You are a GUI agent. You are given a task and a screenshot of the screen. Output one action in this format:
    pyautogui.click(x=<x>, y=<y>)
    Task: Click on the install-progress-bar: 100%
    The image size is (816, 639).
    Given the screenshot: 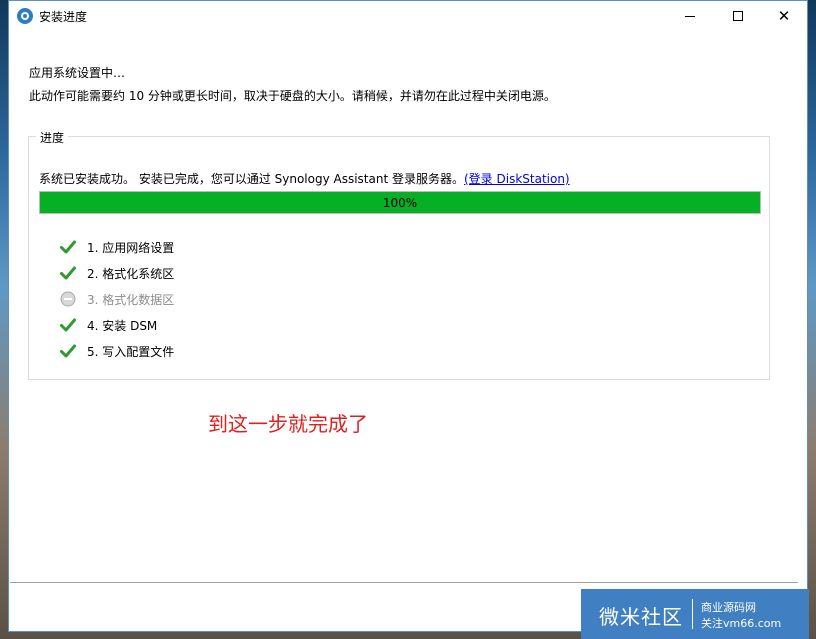 What is the action you would take?
    pyautogui.click(x=400, y=202)
    